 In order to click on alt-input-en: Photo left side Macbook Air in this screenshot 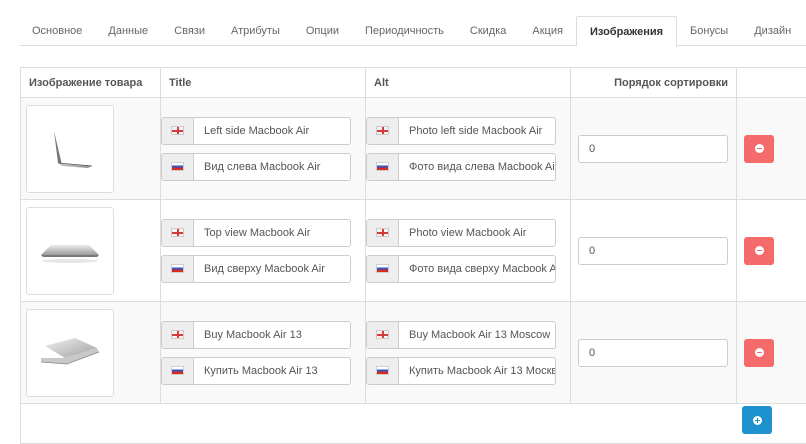, I will do `click(461, 131)`.